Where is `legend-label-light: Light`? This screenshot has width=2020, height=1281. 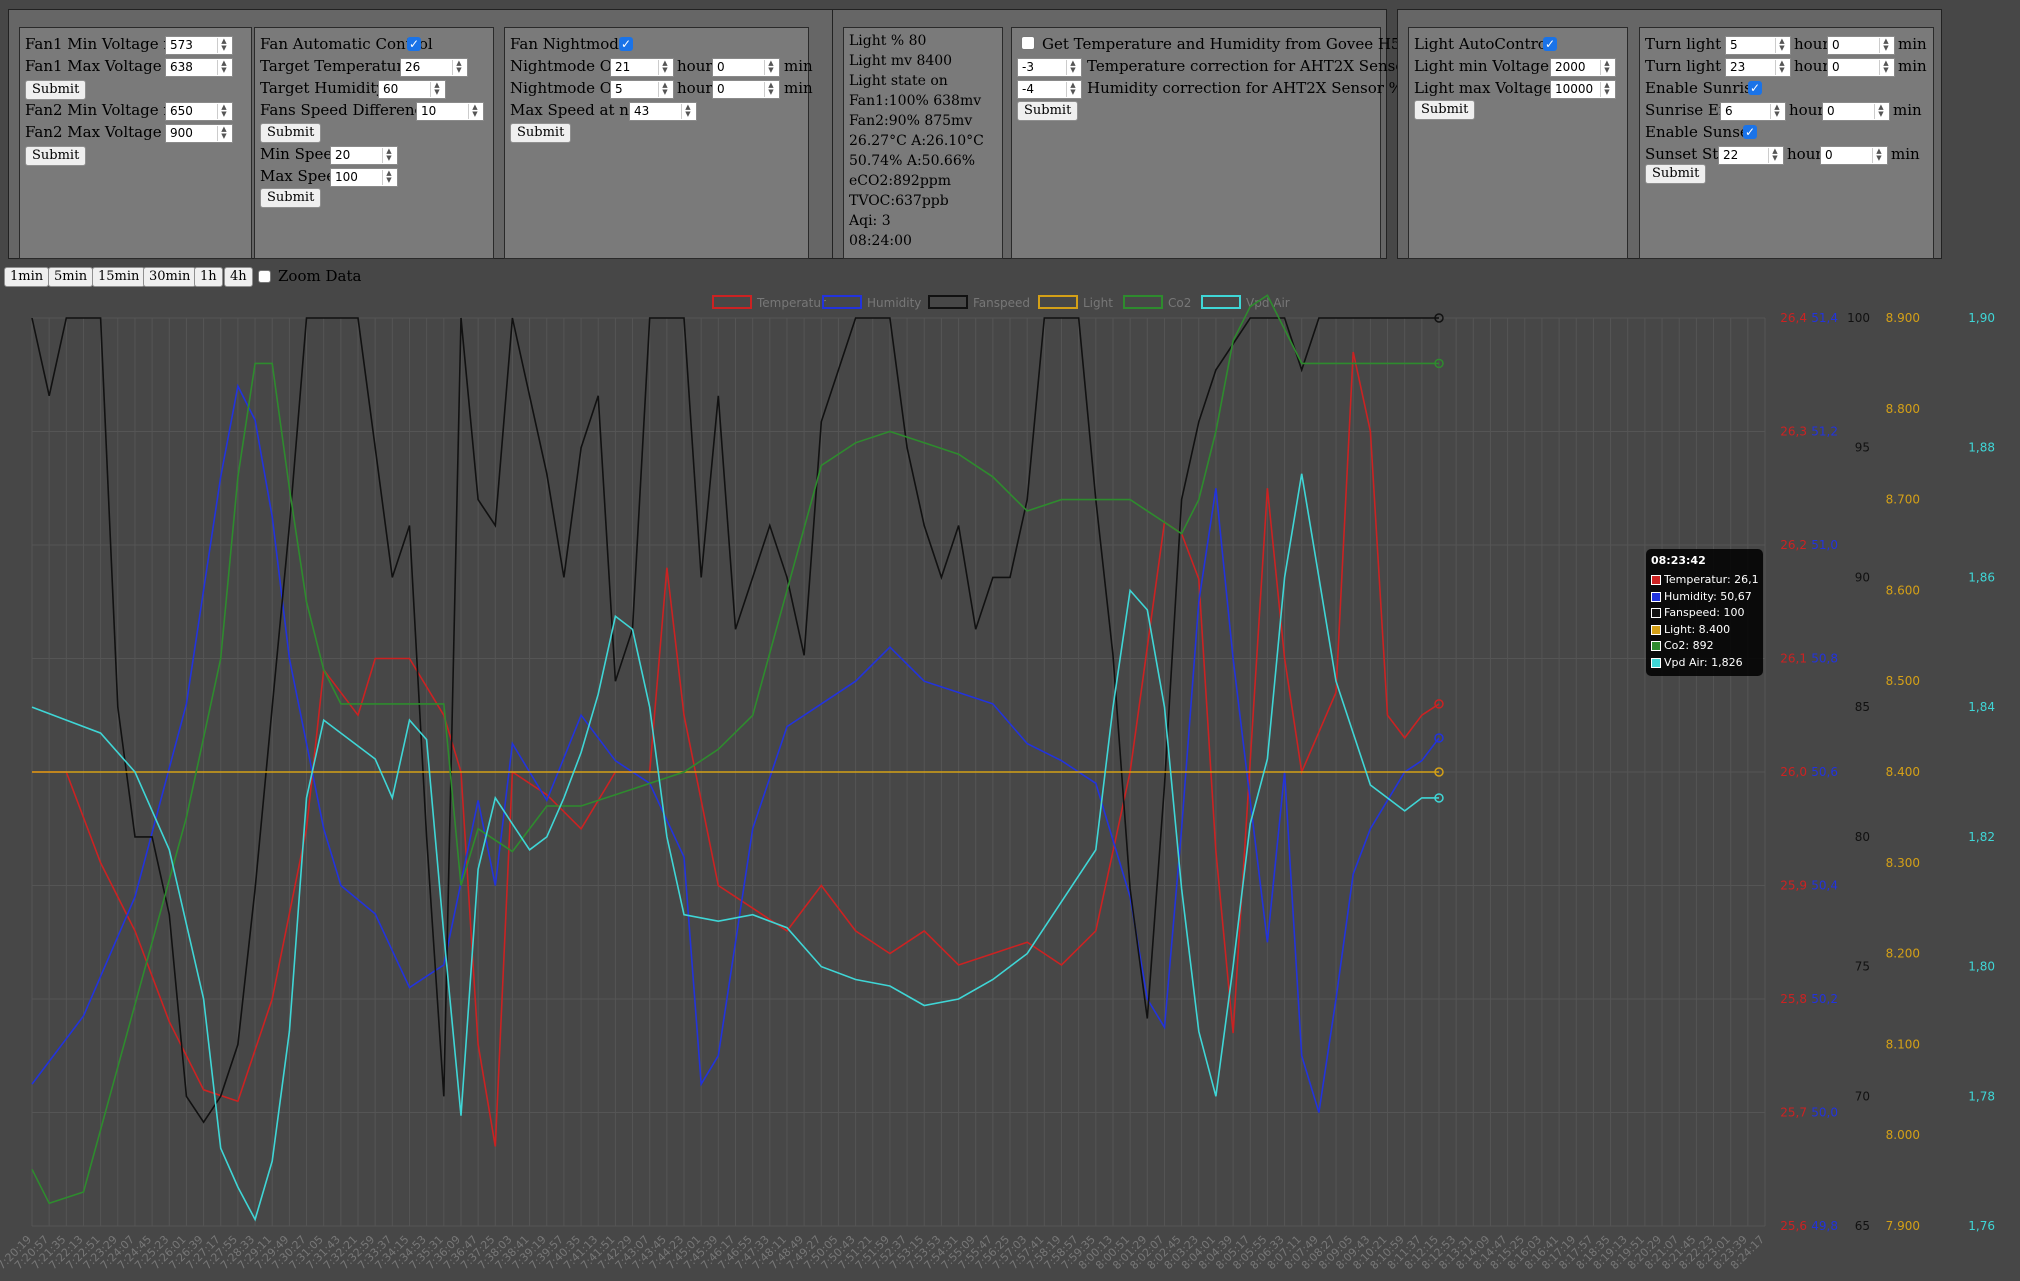 legend-label-light: Light is located at coordinates (1098, 303).